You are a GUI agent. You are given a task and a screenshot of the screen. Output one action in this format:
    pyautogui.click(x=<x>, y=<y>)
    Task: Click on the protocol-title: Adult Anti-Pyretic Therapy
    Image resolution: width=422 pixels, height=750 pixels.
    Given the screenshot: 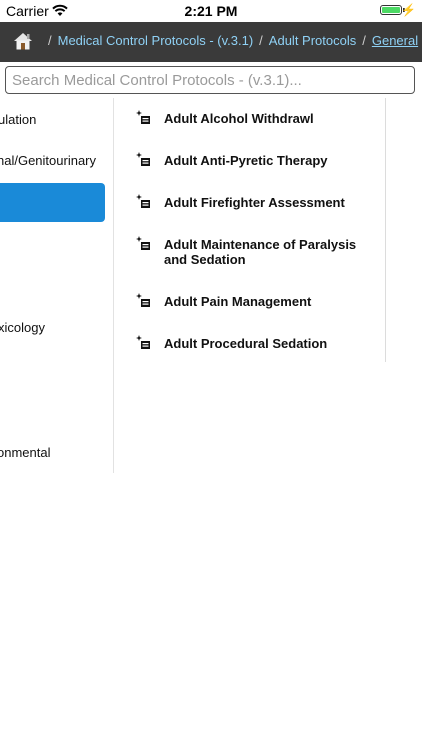 What is the action you would take?
    pyautogui.click(x=246, y=160)
    